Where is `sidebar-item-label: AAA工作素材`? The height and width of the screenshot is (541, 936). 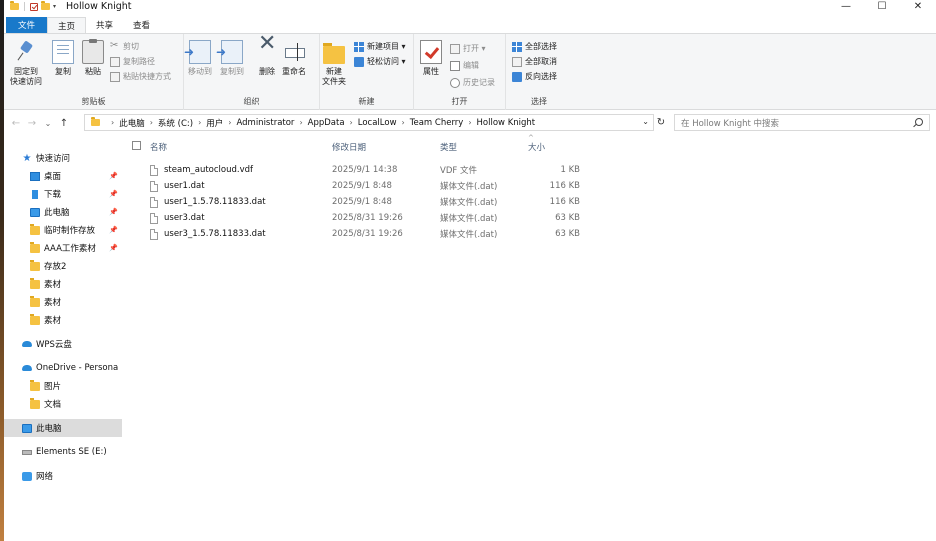 sidebar-item-label: AAA工作素材 is located at coordinates (70, 249).